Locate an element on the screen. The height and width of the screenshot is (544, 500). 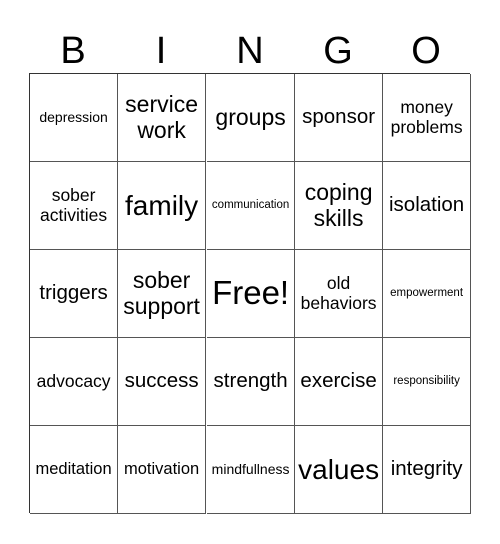
bingo-cell: strength is located at coordinates (251, 382).